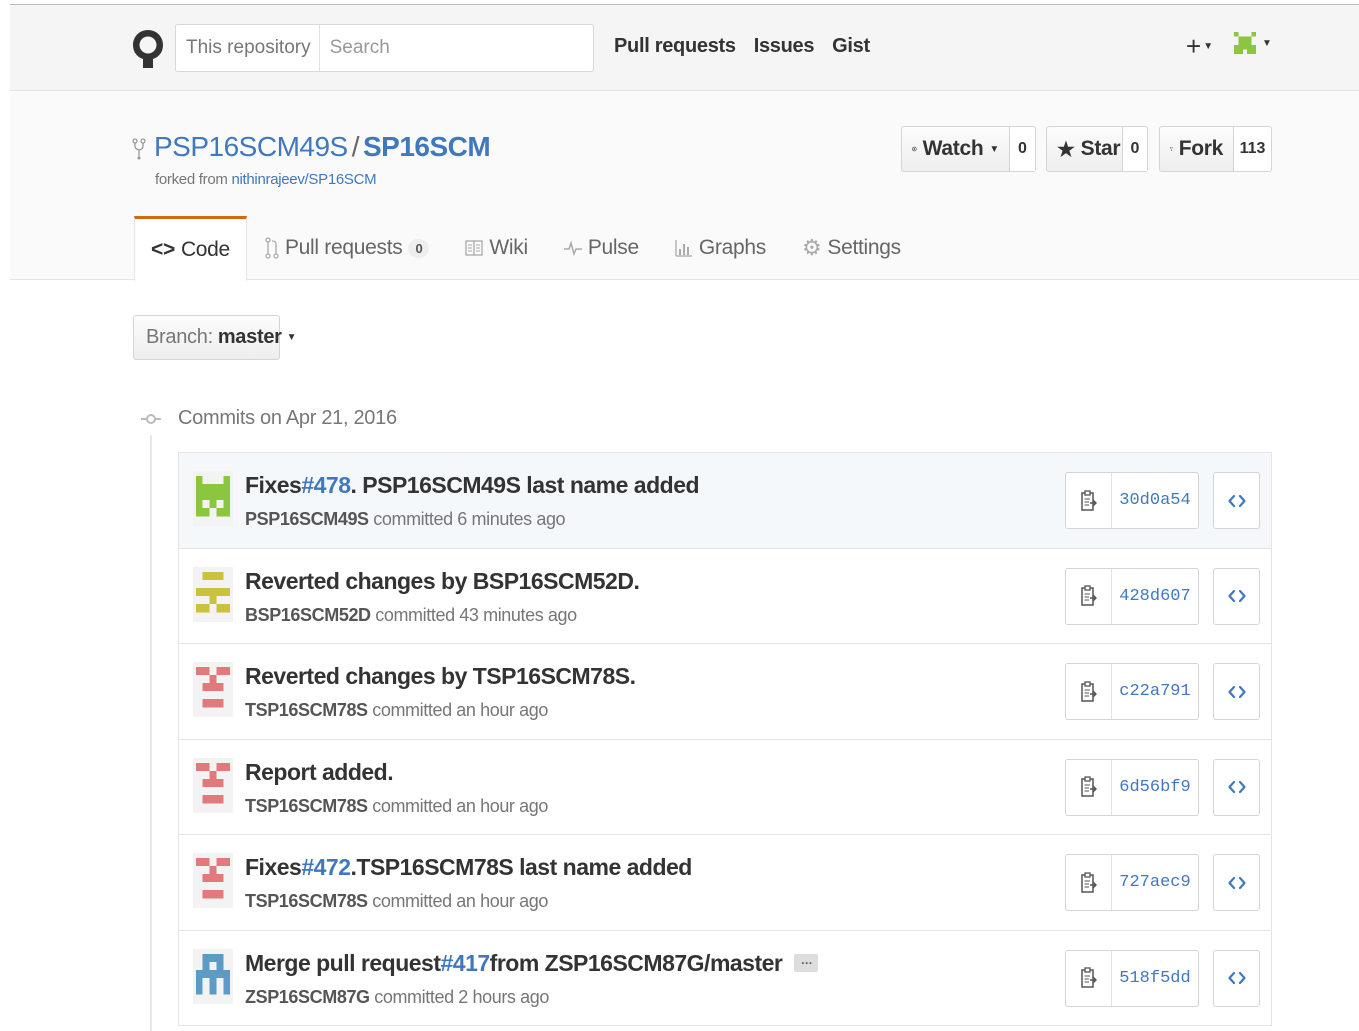  I want to click on commit-sha-link: c22a791, so click(1155, 691).